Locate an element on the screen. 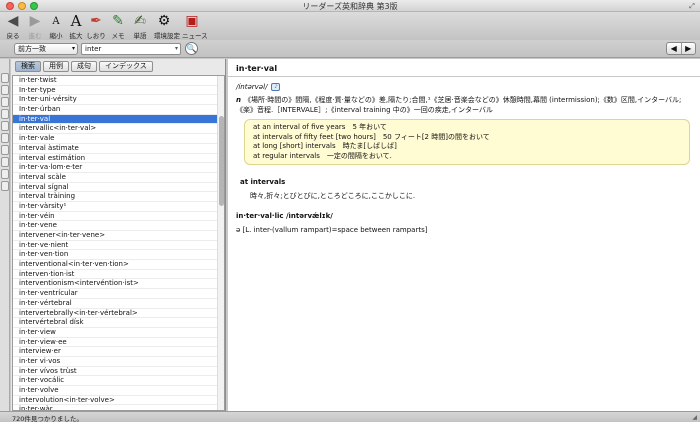  tab-phrases: 成句 is located at coordinates (84, 66).